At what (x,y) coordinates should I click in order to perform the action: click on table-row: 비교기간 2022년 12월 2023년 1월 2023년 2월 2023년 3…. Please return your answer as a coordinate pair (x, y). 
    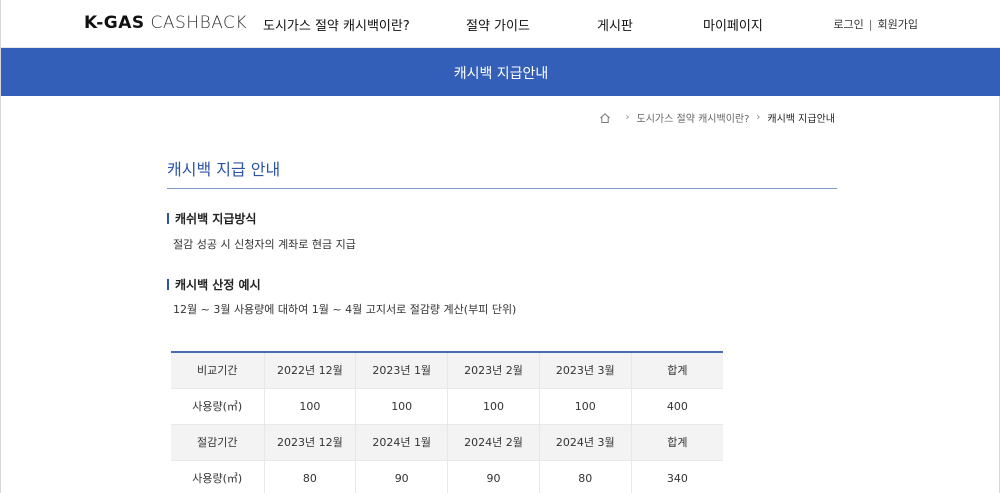
    Looking at the image, I should click on (447, 370).